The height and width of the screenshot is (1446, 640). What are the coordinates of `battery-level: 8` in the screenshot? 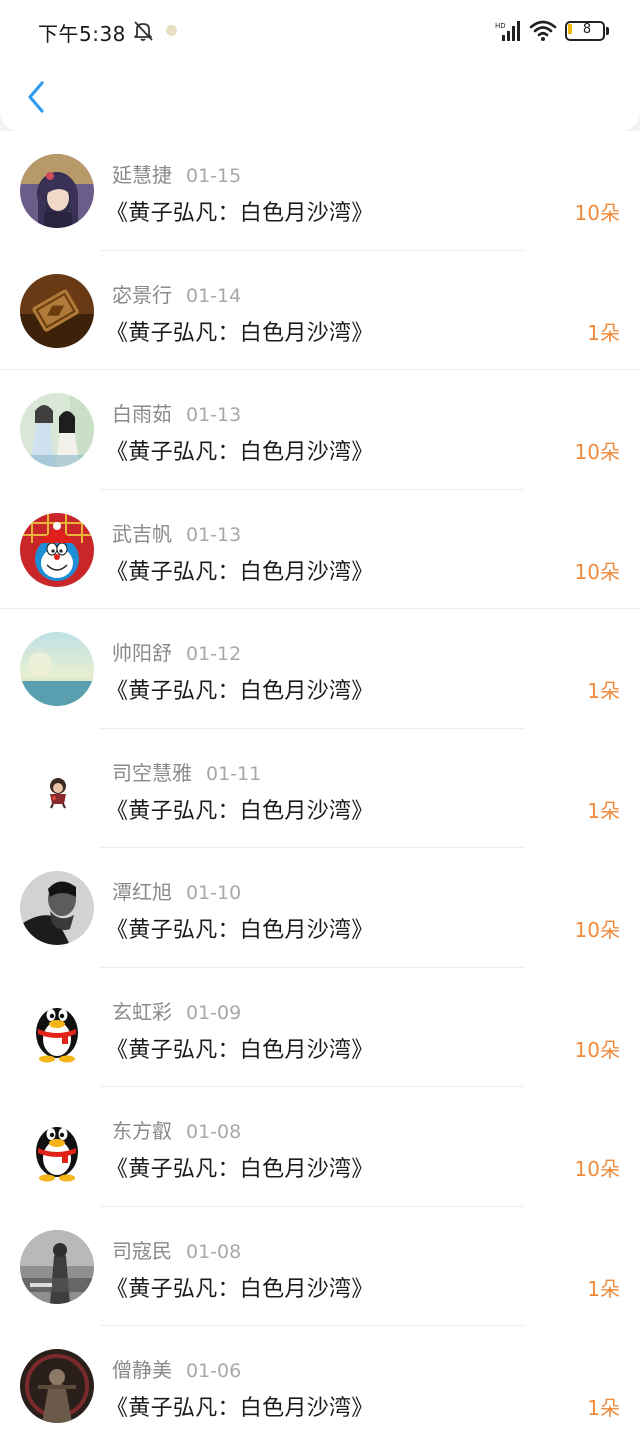 It's located at (587, 29).